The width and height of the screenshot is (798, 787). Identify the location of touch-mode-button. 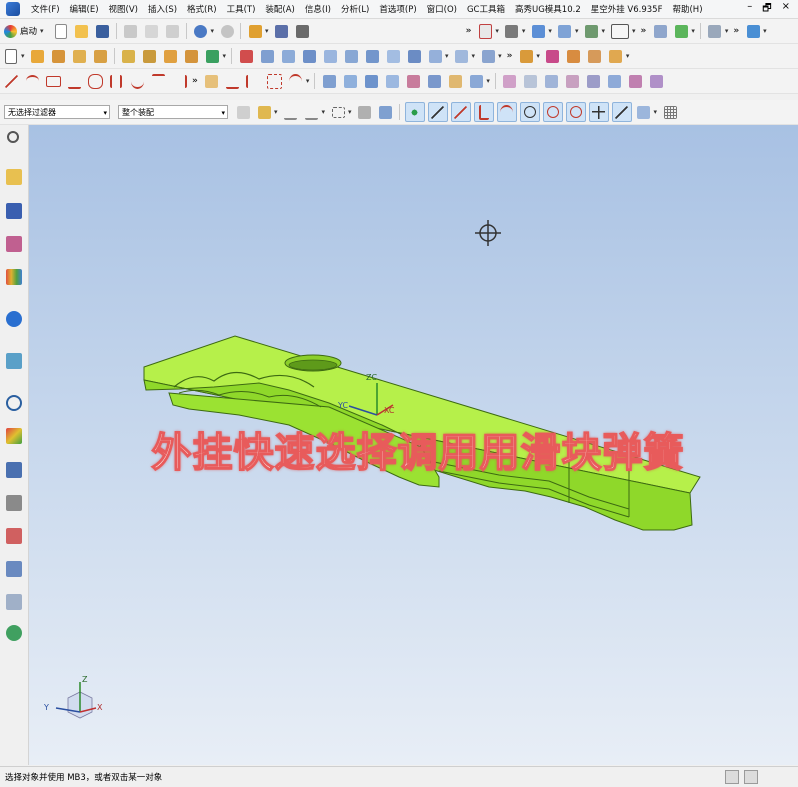
(303, 31).